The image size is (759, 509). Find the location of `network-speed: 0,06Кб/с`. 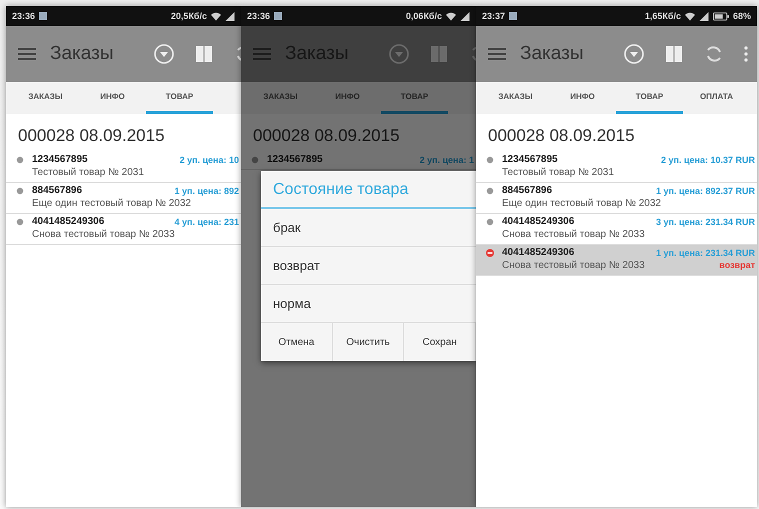

network-speed: 0,06Кб/с is located at coordinates (424, 16).